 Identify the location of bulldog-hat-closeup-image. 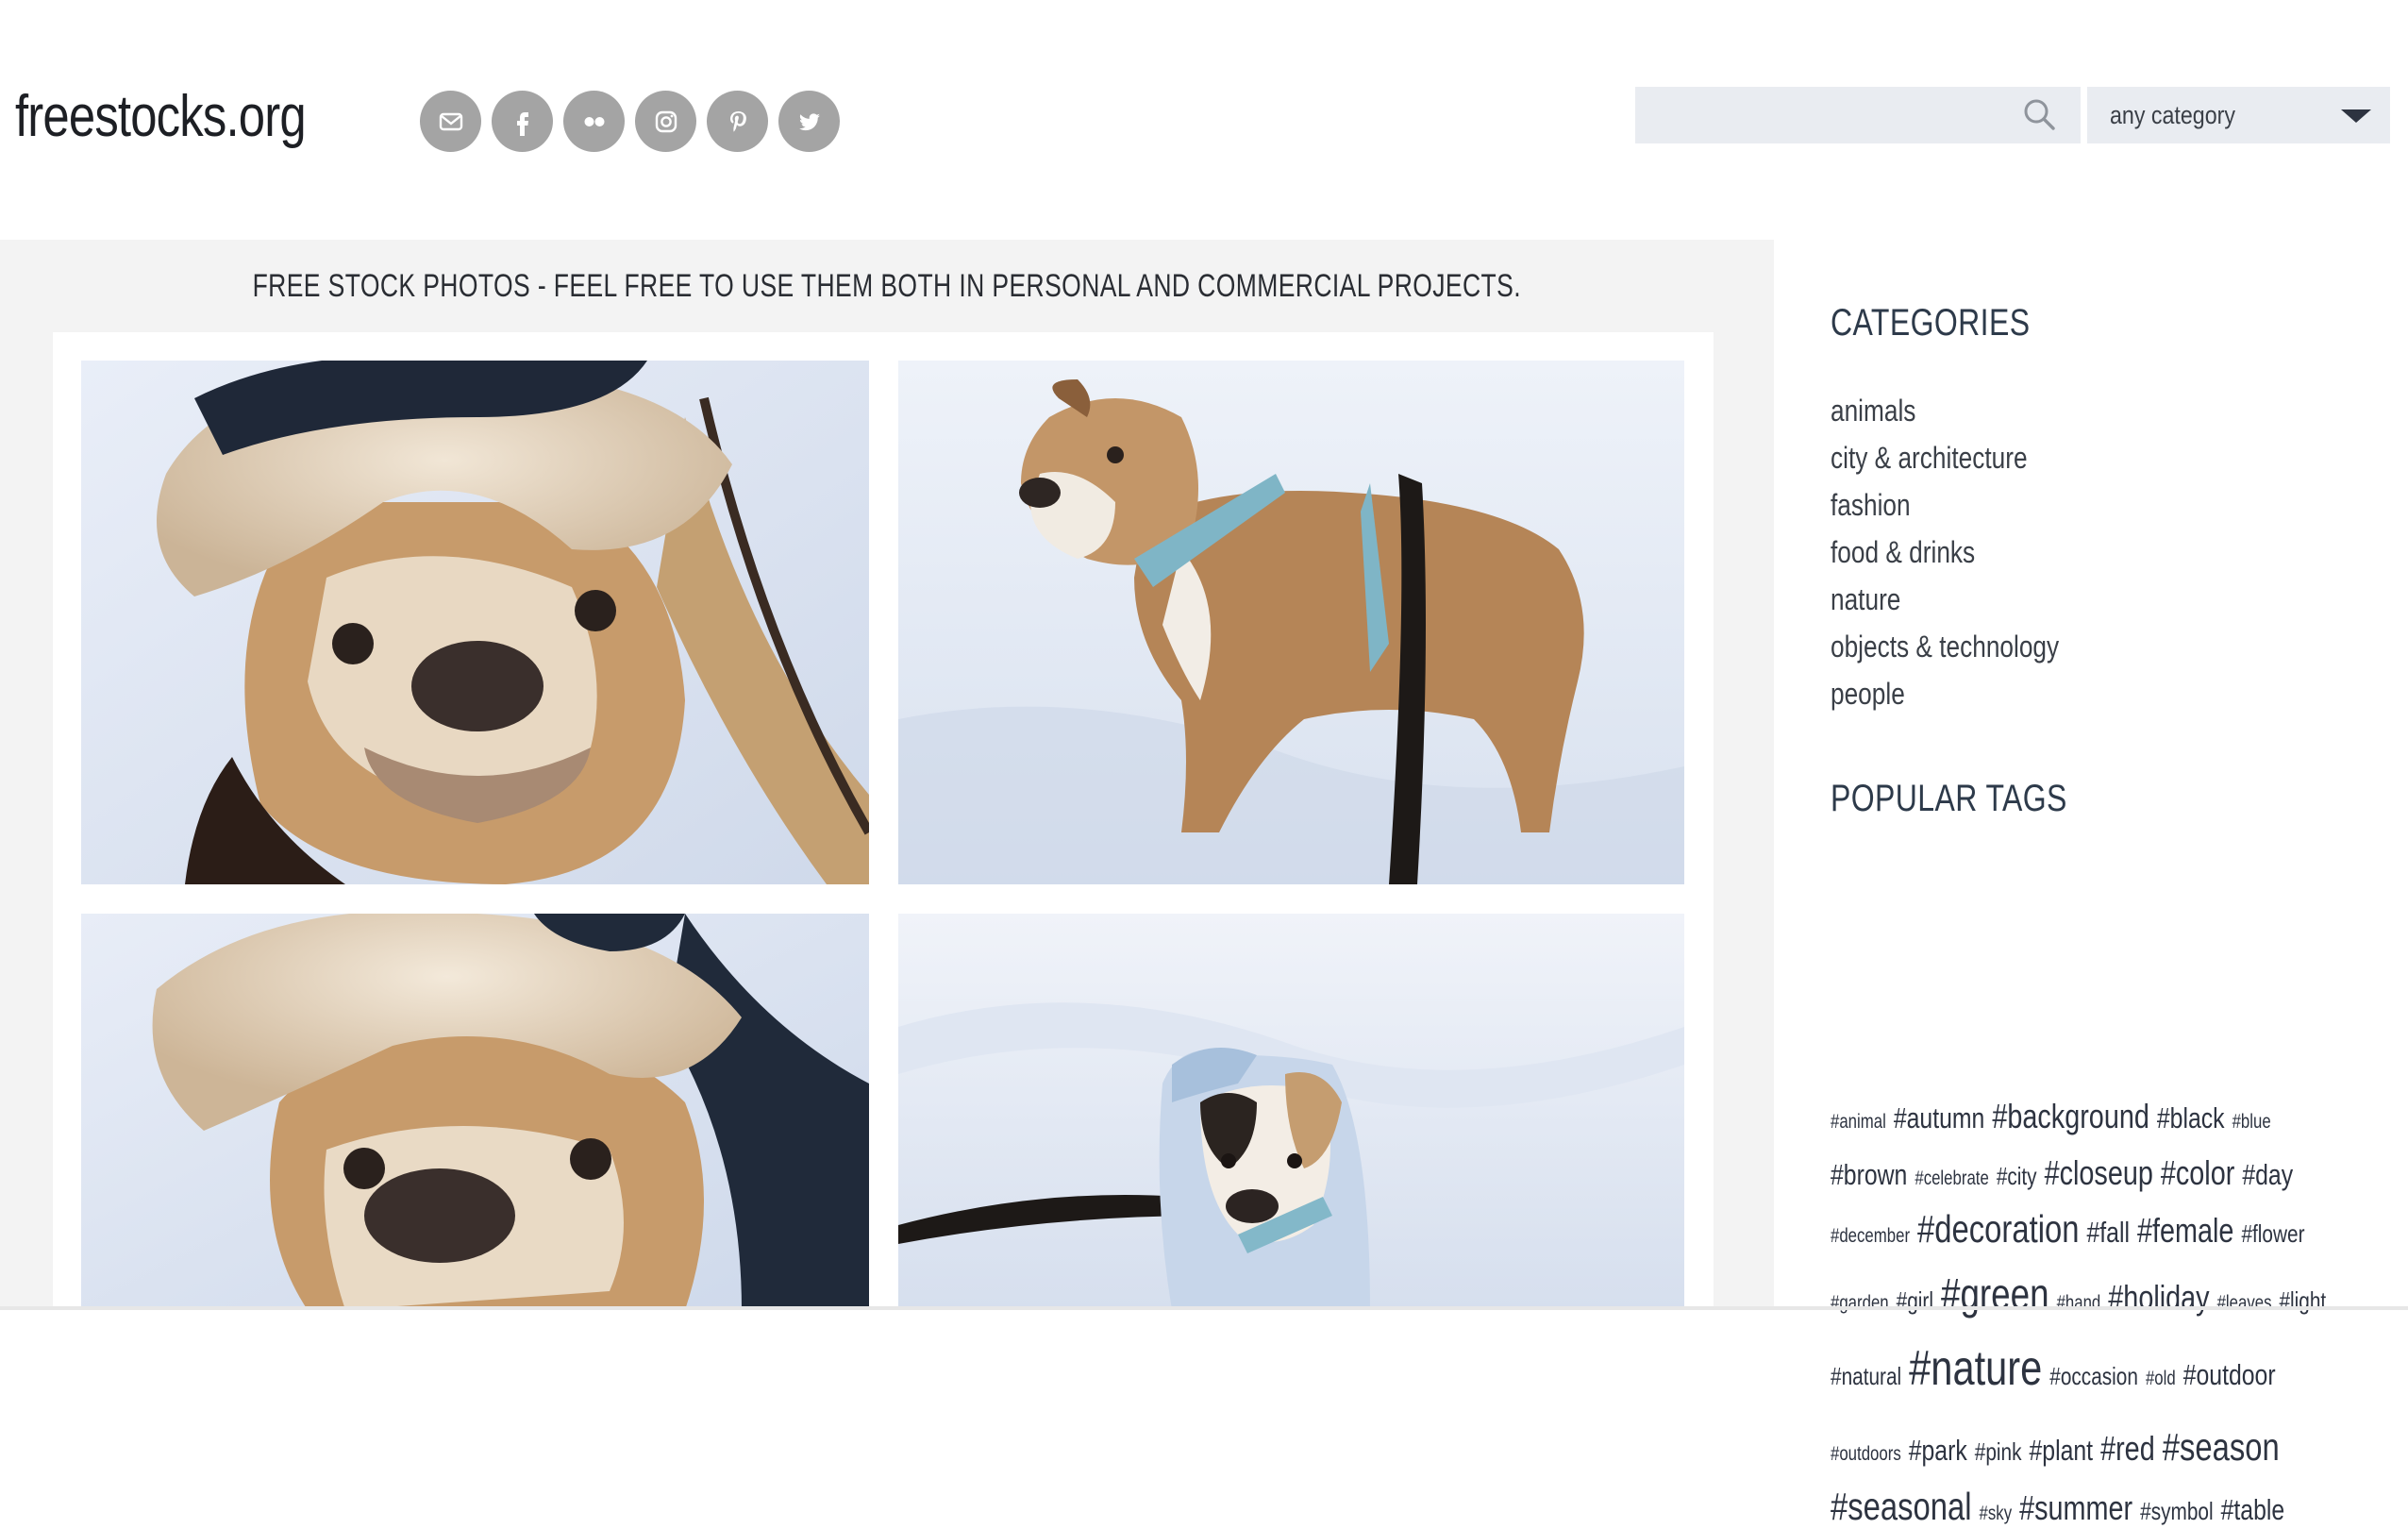
(475, 622).